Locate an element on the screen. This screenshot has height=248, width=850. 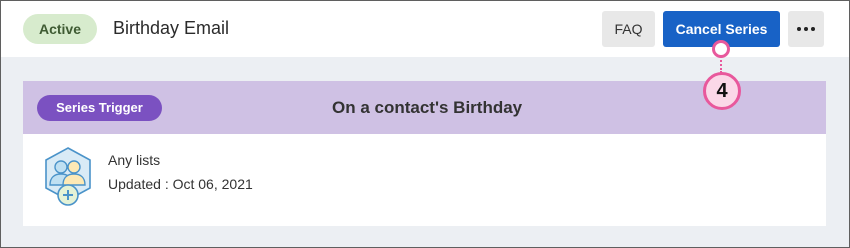
more-options-button is located at coordinates (806, 29).